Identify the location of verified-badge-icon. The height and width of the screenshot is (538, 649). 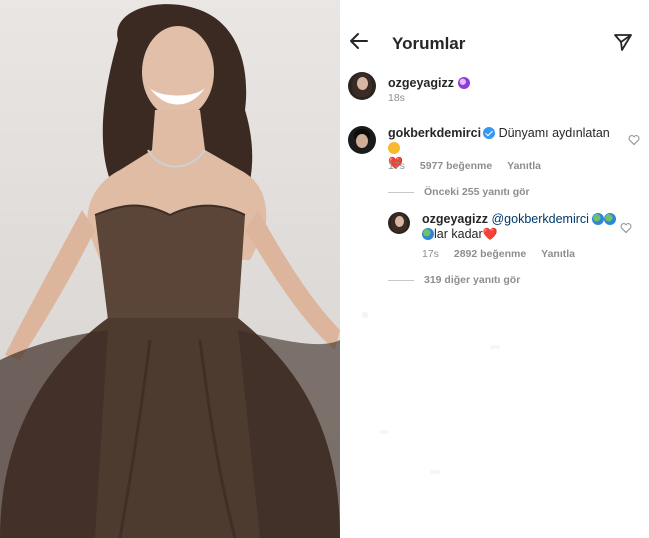
(489, 133).